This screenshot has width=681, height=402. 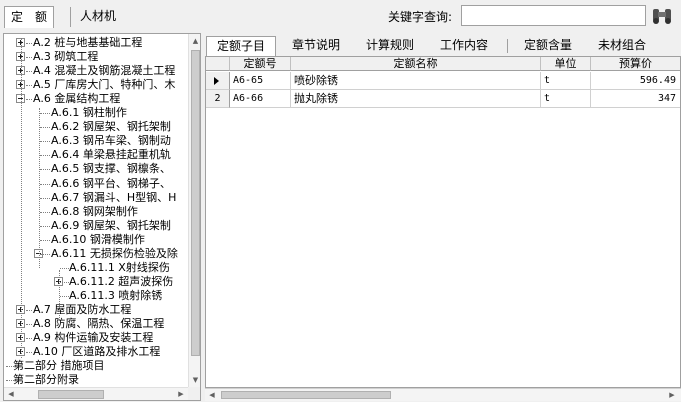 I want to click on detail-tab-bar: 定额子目 章节说明 计算规则 工作内容 定额含量 未材组合, so click(x=443, y=45).